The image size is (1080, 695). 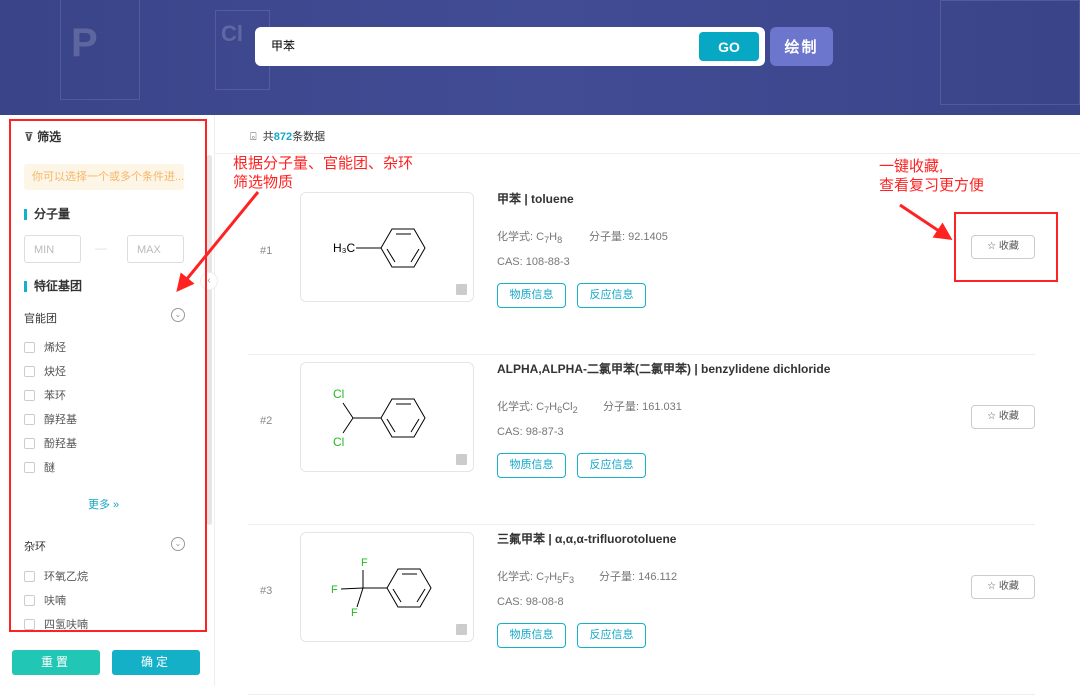 What do you see at coordinates (535, 198) in the screenshot?
I see `compound-name: 甲苯 | toluene` at bounding box center [535, 198].